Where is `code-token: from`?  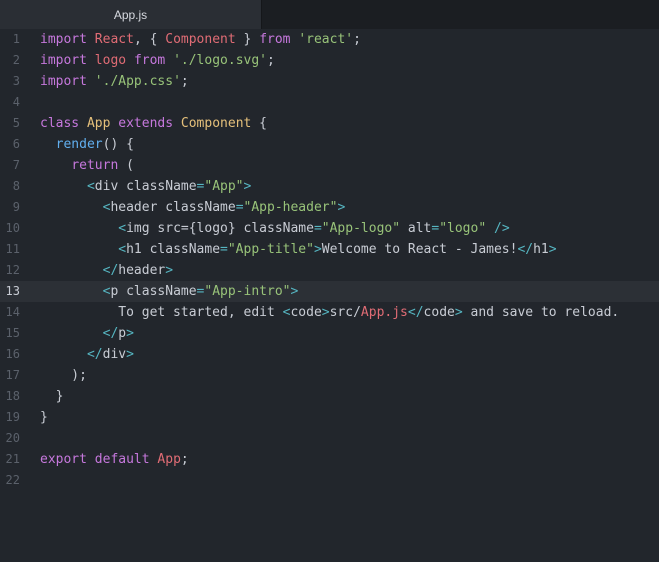 code-token: from is located at coordinates (149, 60).